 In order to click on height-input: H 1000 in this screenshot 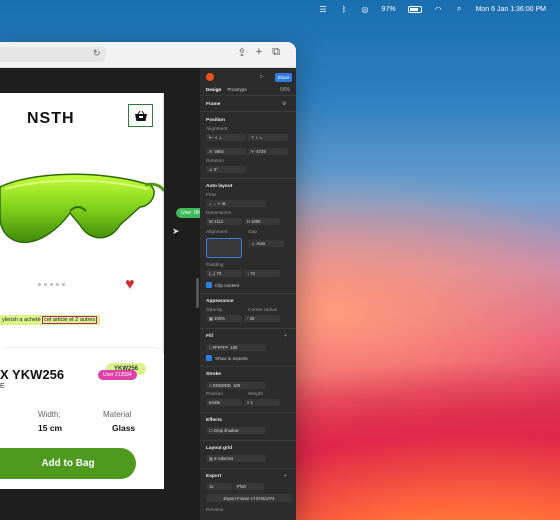, I will do `click(262, 221)`.